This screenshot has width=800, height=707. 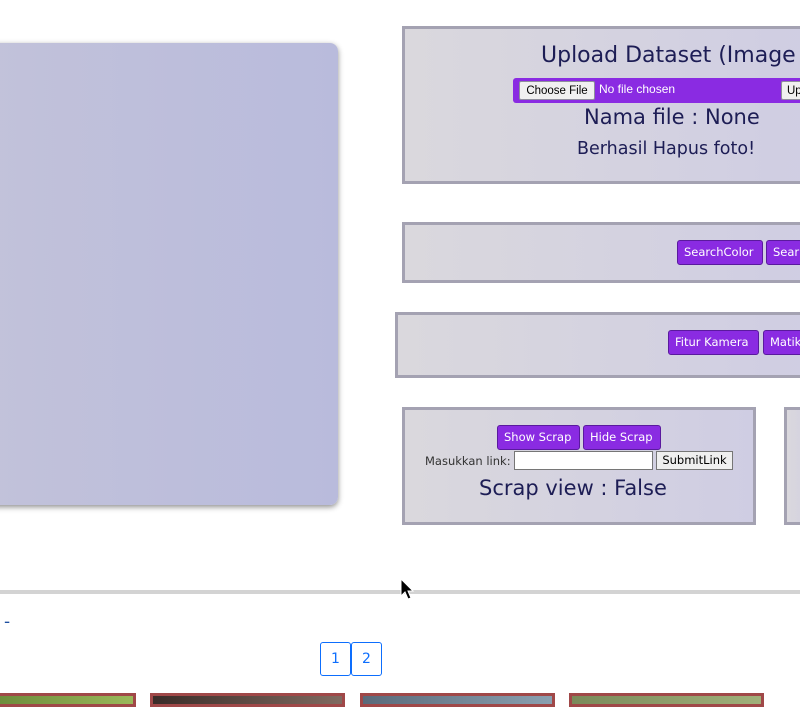 What do you see at coordinates (468, 461) in the screenshot?
I see `link-label: Masukkan link:` at bounding box center [468, 461].